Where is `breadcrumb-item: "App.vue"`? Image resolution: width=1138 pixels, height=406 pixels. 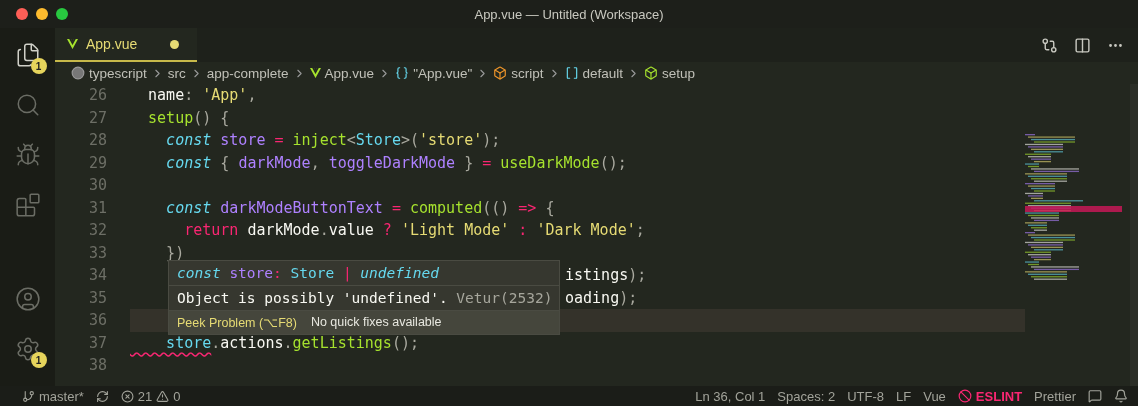
breadcrumb-item: "App.vue" is located at coordinates (443, 73).